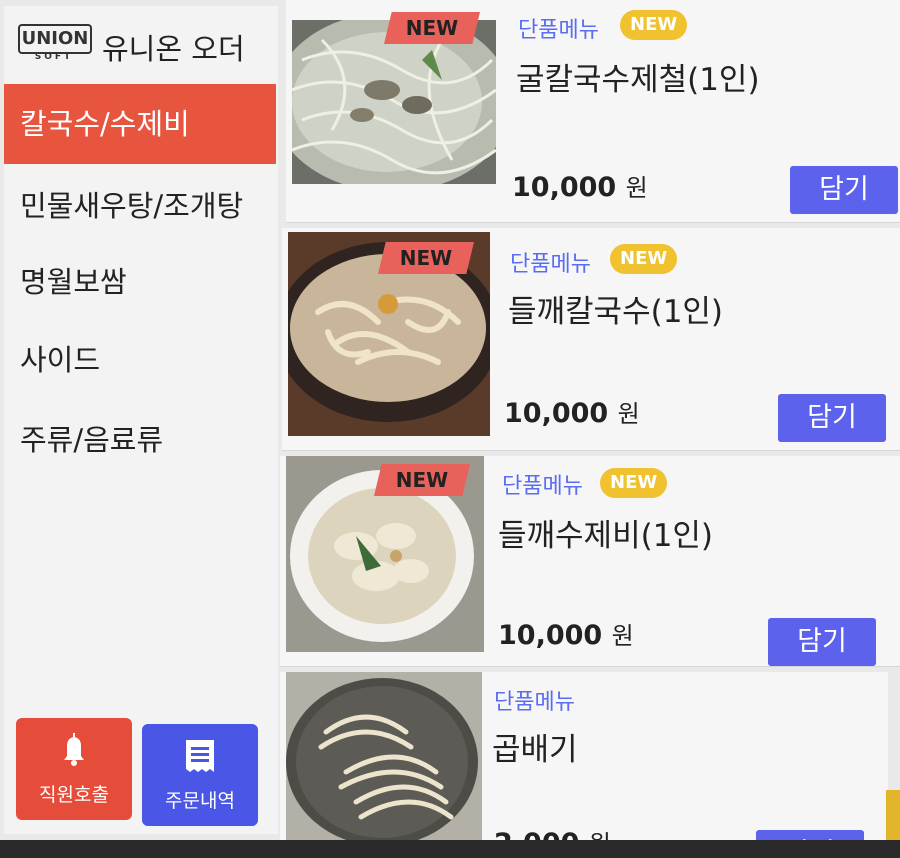  Describe the element at coordinates (584, 756) in the screenshot. I see `menu-card: 단품메뉴 곱배기 2,000 원 담기` at that location.